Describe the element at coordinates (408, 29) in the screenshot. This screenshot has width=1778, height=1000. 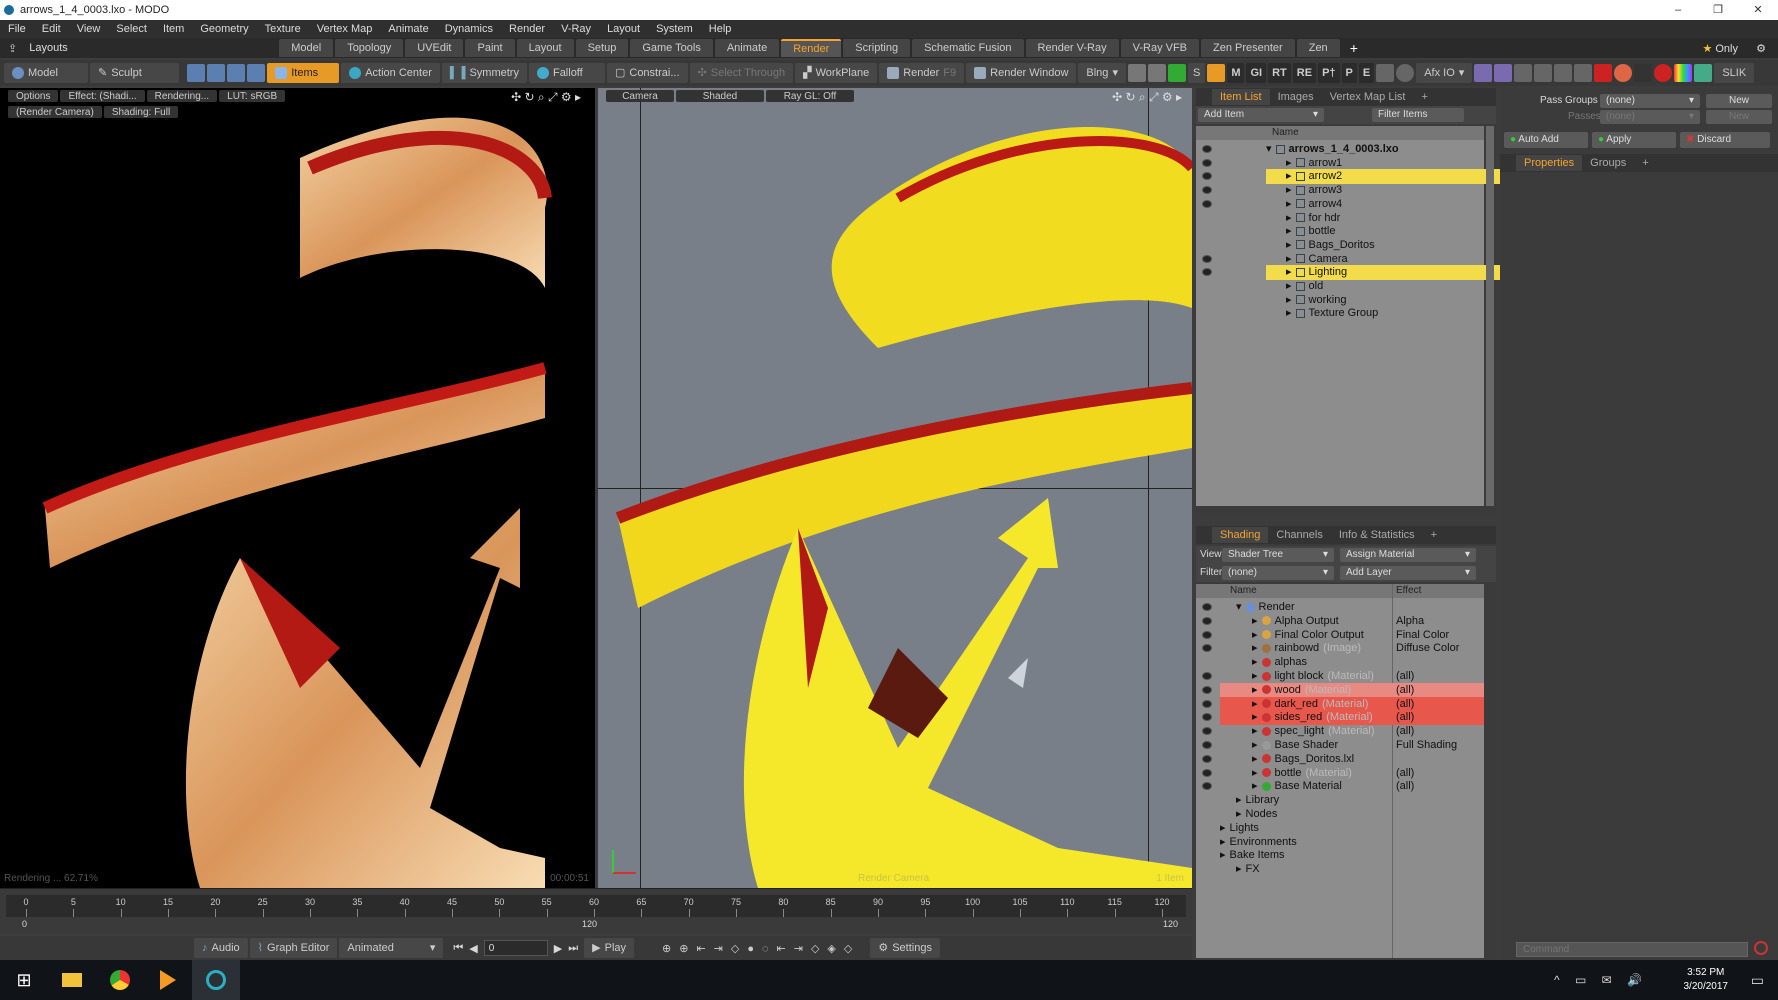
I see `menu-animate: Animate` at that location.